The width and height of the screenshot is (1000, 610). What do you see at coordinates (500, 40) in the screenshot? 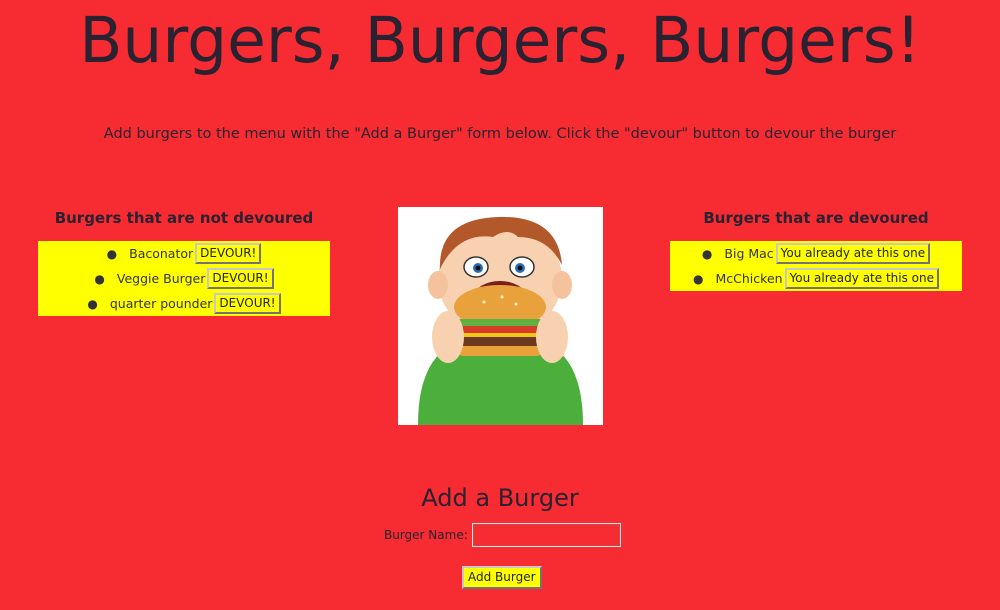
I see `page-title: Burgers, Burgers, Burgers!` at bounding box center [500, 40].